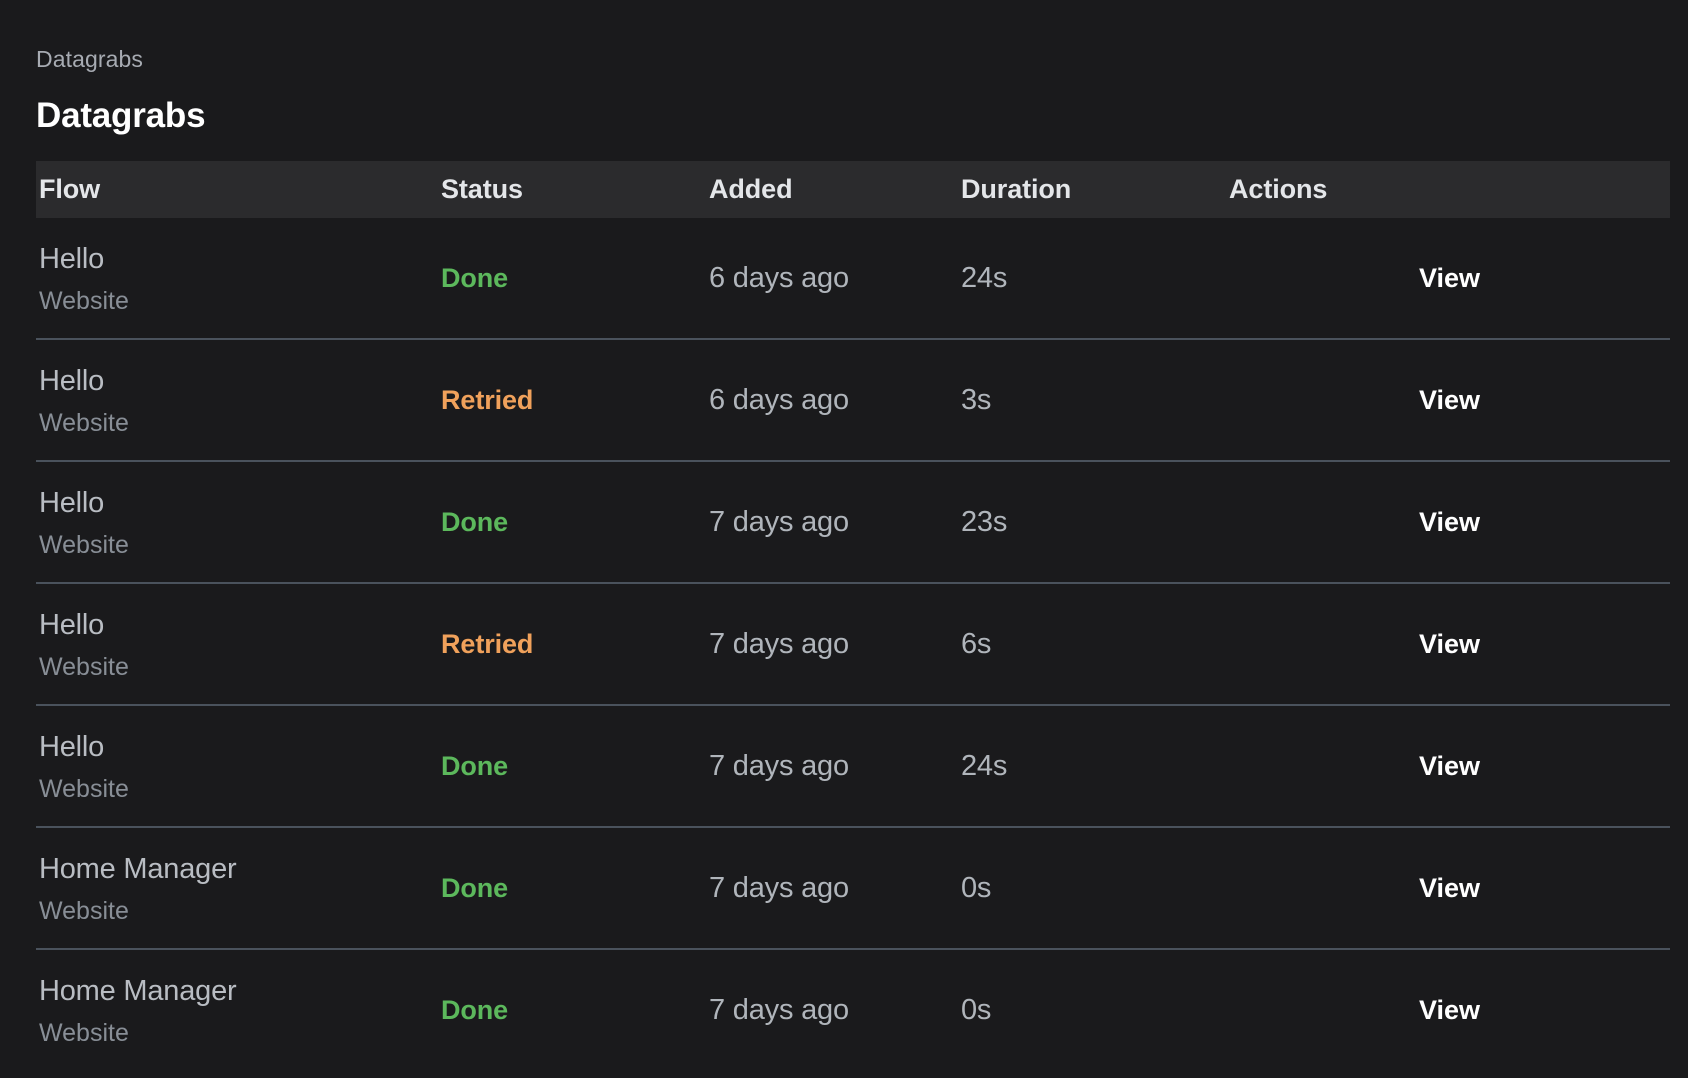 Image resolution: width=1688 pixels, height=1078 pixels. I want to click on column-header-status: Status, so click(575, 189).